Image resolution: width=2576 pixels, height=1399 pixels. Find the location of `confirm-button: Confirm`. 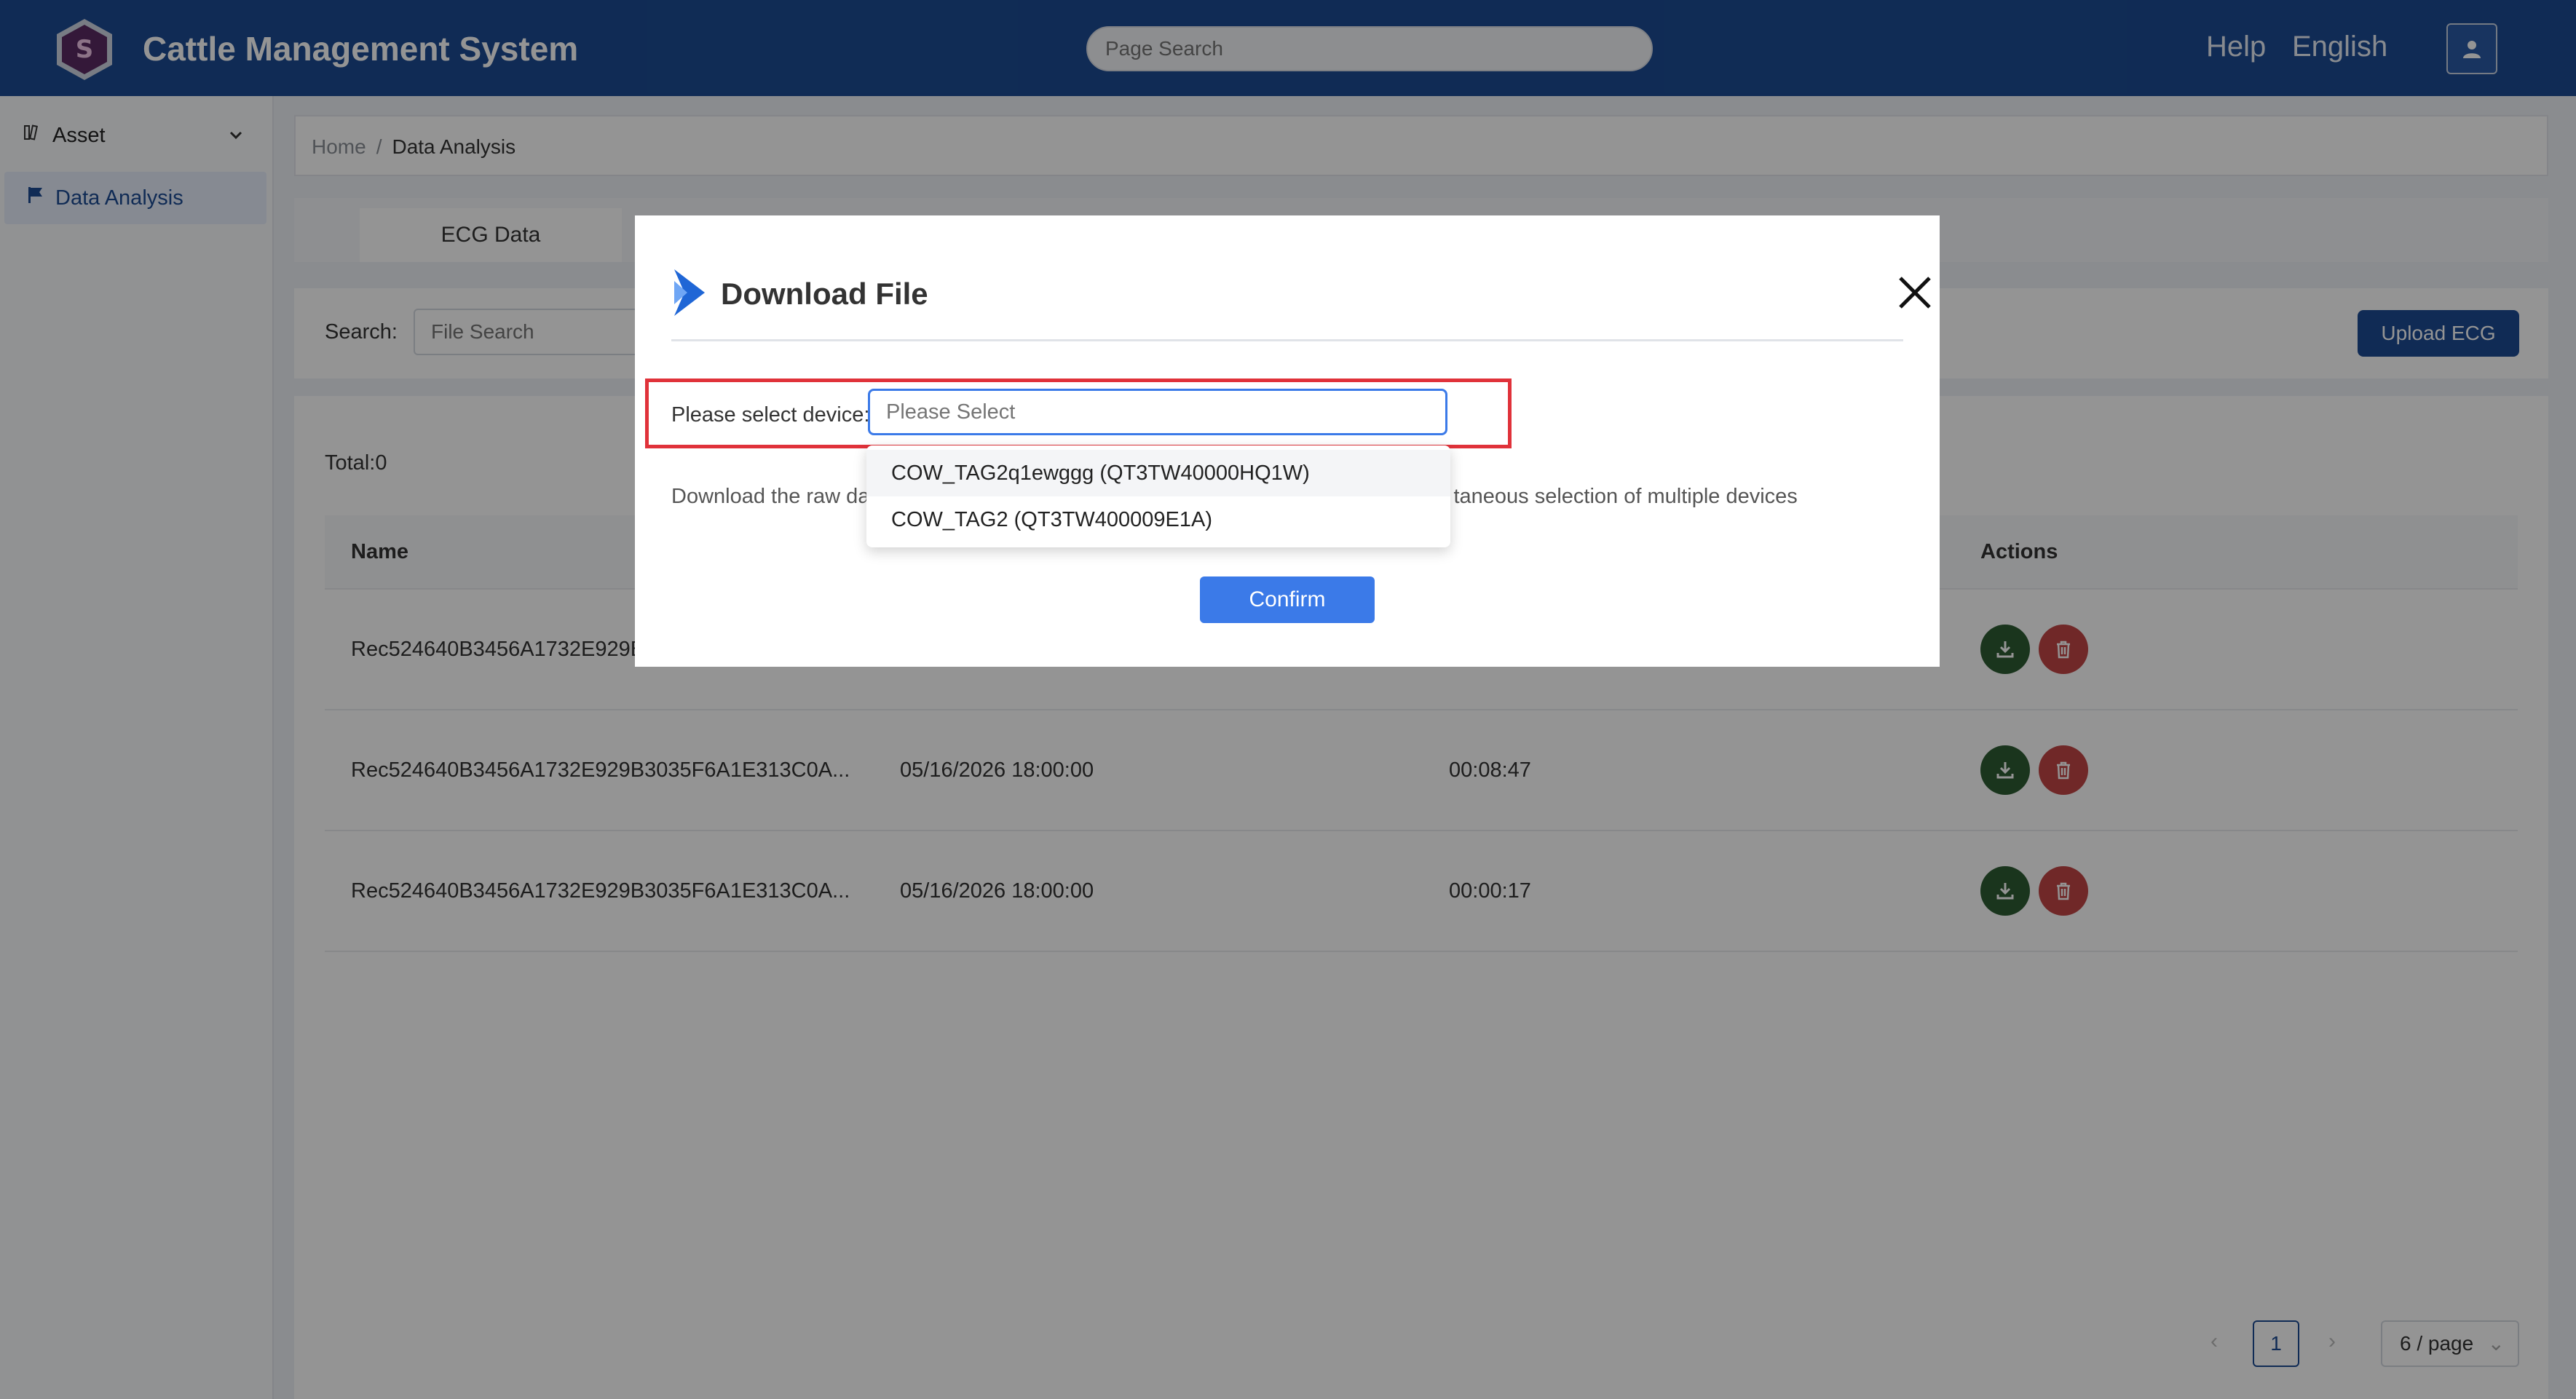

confirm-button: Confirm is located at coordinates (1288, 599).